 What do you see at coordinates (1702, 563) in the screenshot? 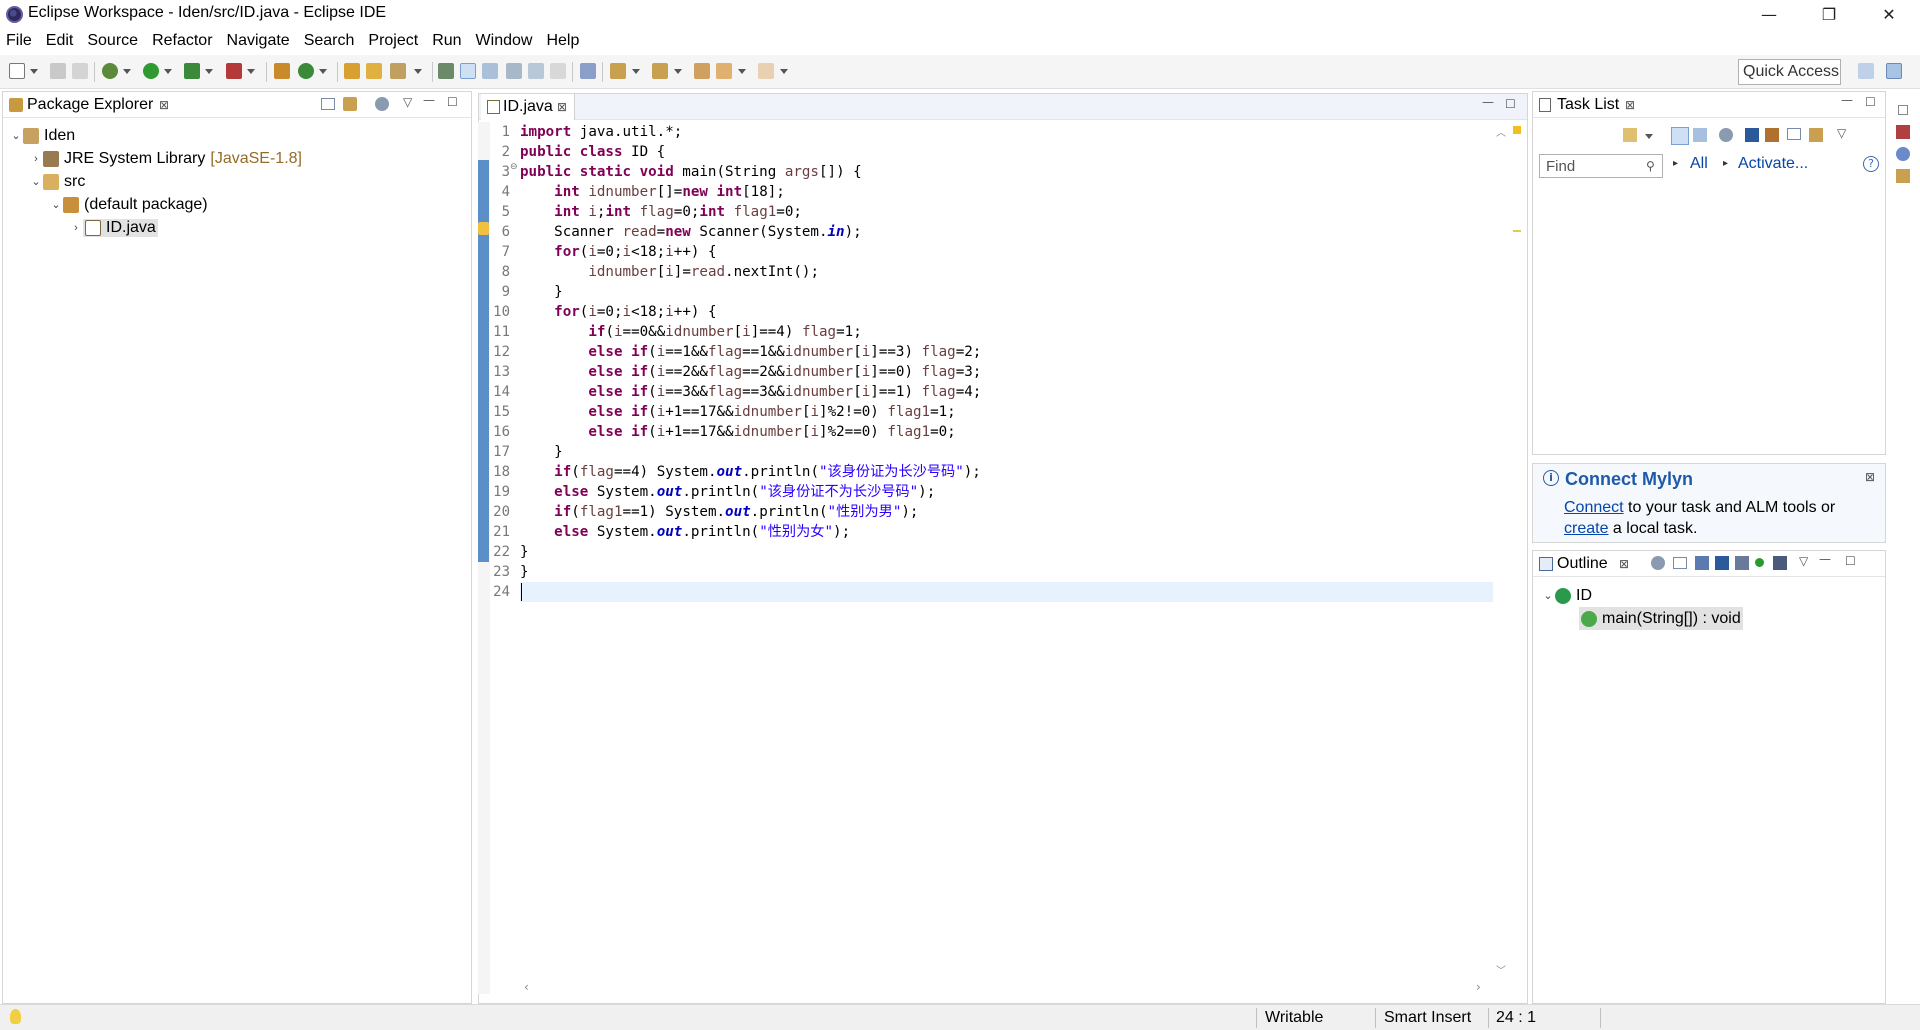
I see `sort-icon` at bounding box center [1702, 563].